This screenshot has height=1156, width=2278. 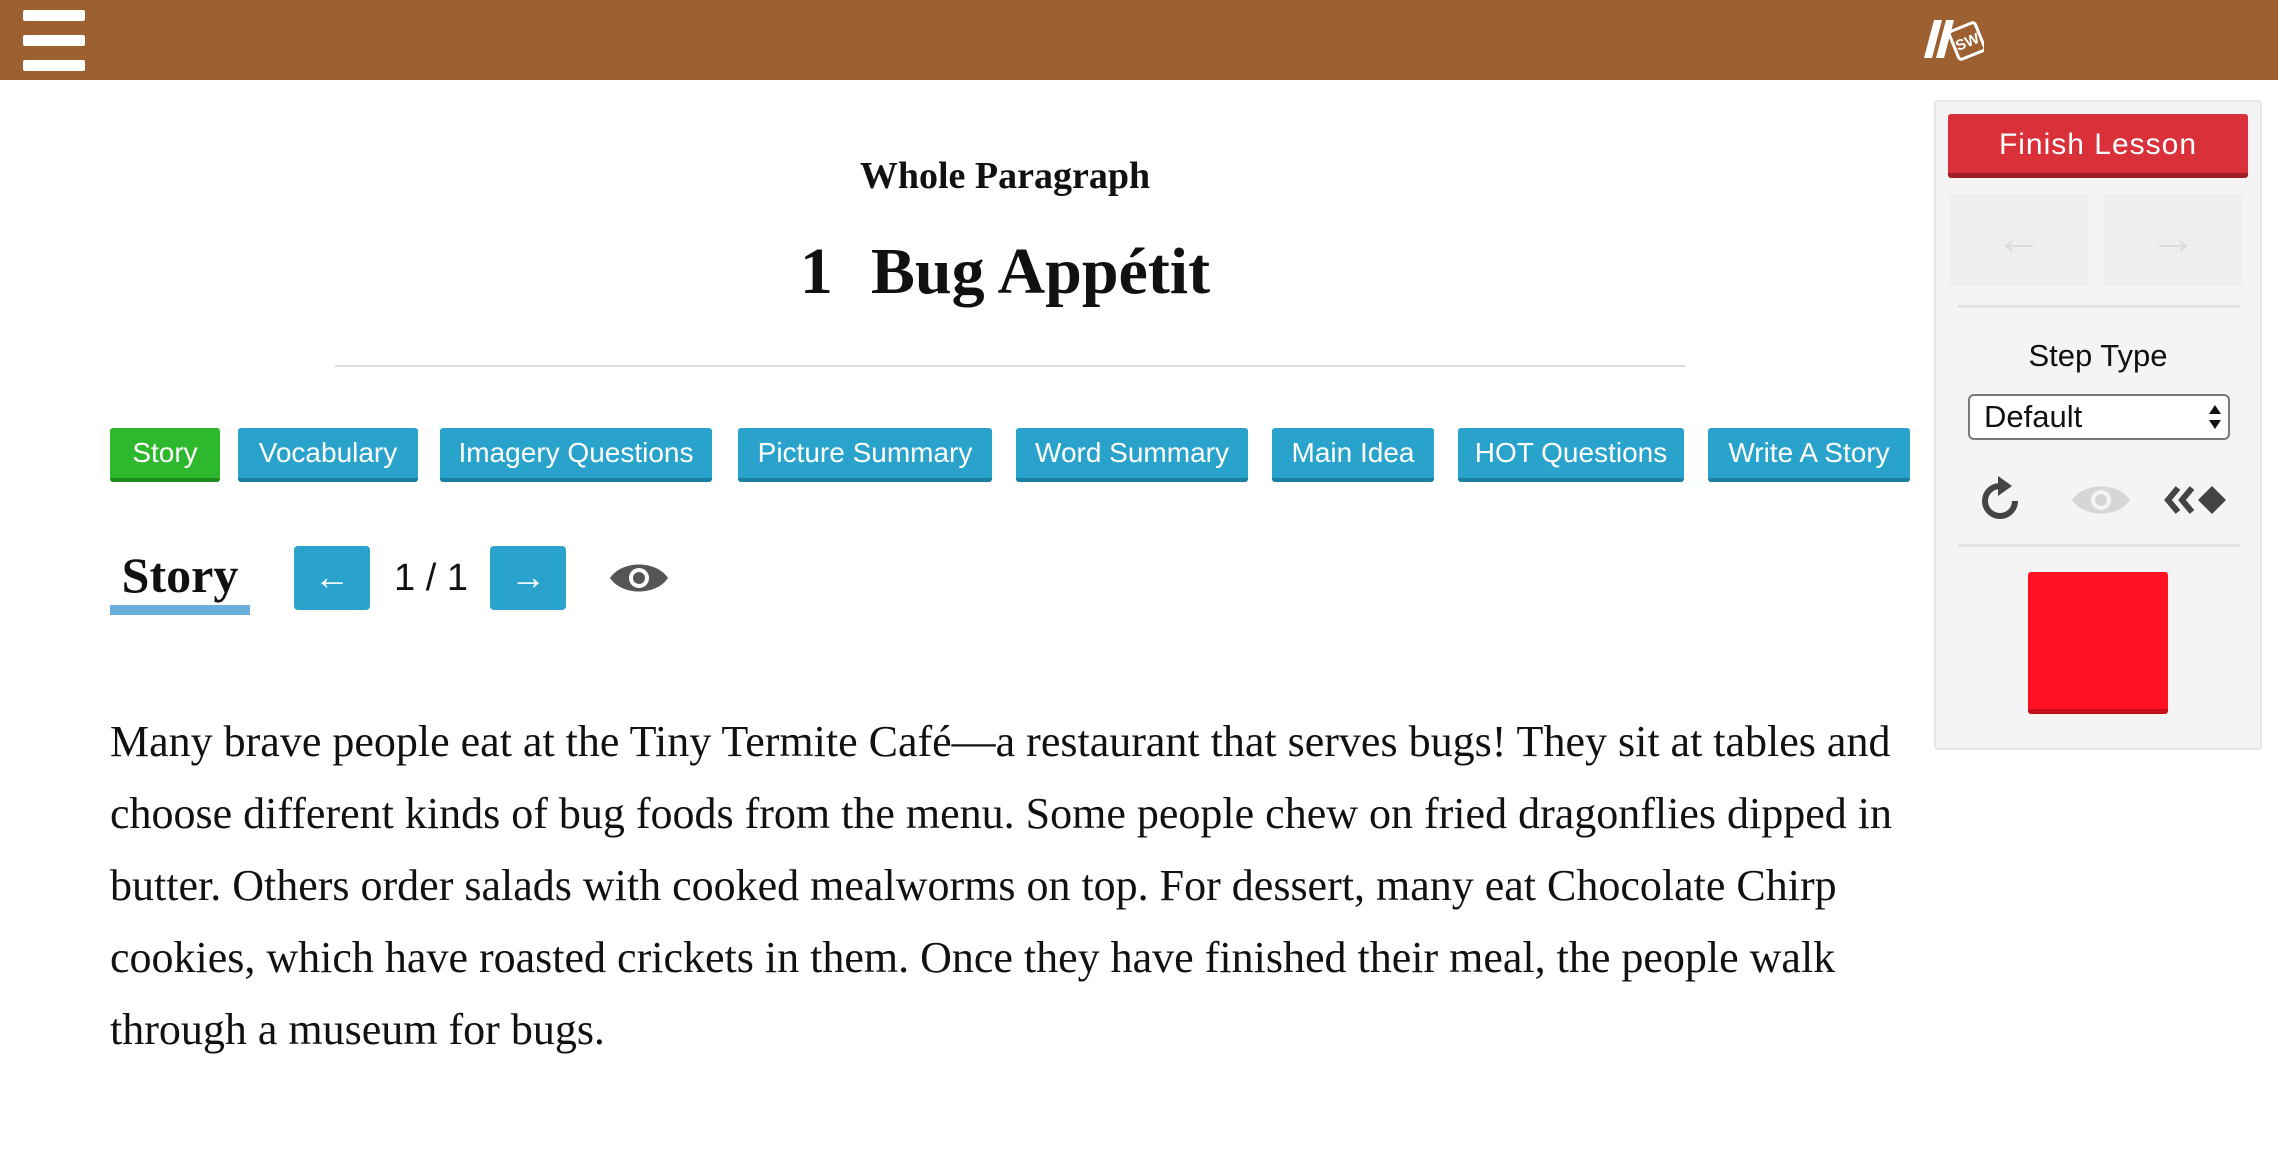 What do you see at coordinates (1571, 455) in the screenshot?
I see `tab-hot-questions: HOT Questions` at bounding box center [1571, 455].